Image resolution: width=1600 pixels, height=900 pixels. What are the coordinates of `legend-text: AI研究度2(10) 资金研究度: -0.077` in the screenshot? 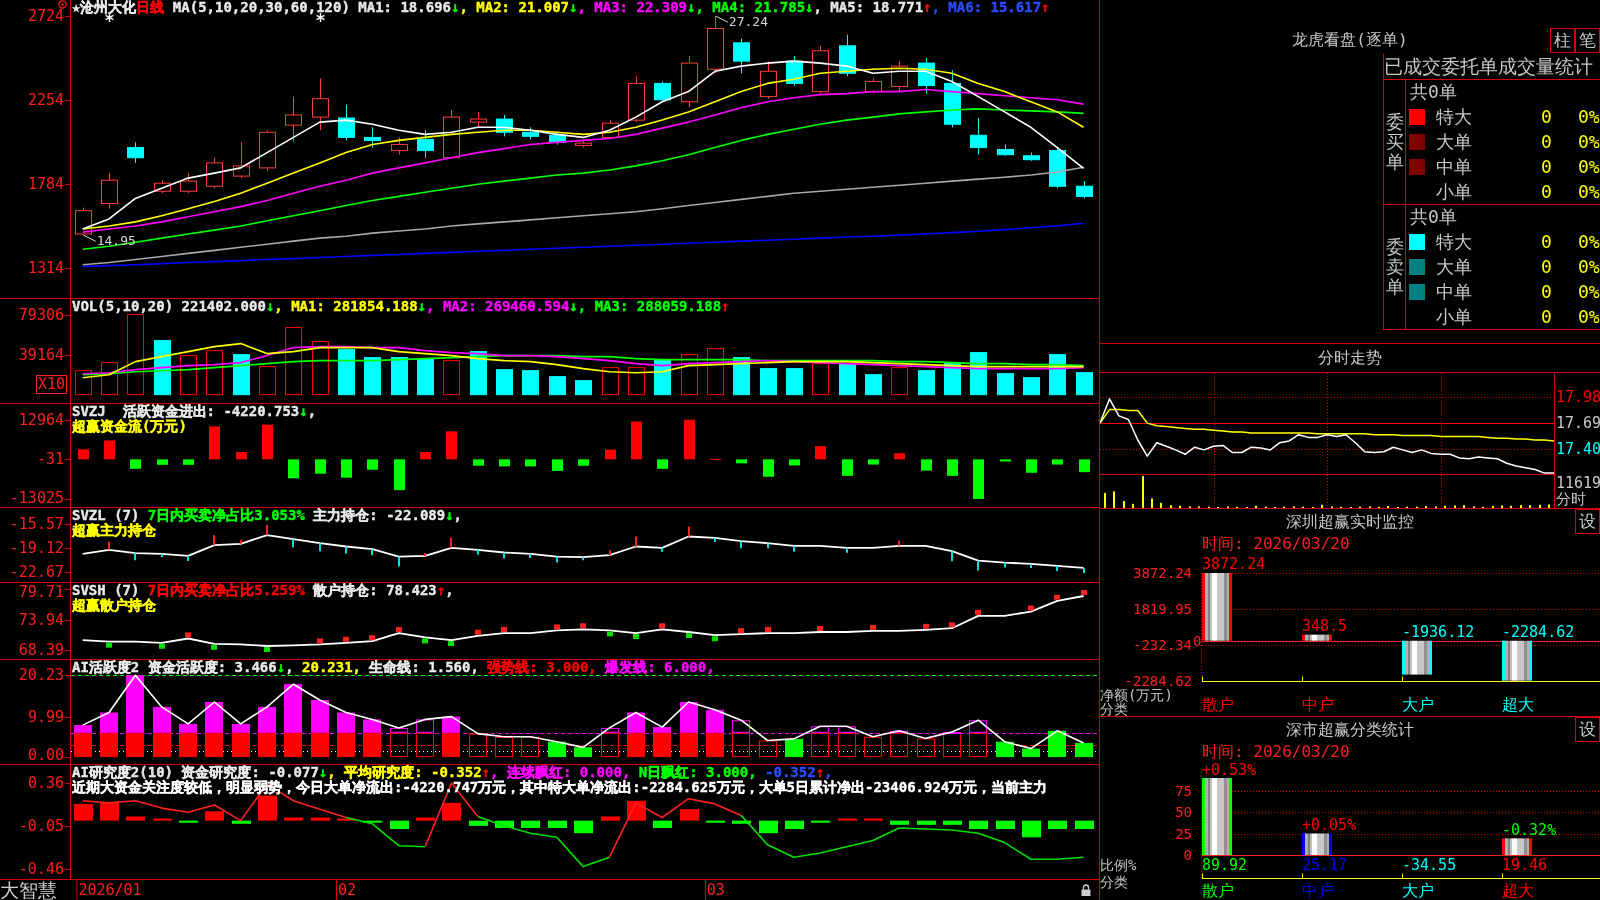 It's located at (195, 772).